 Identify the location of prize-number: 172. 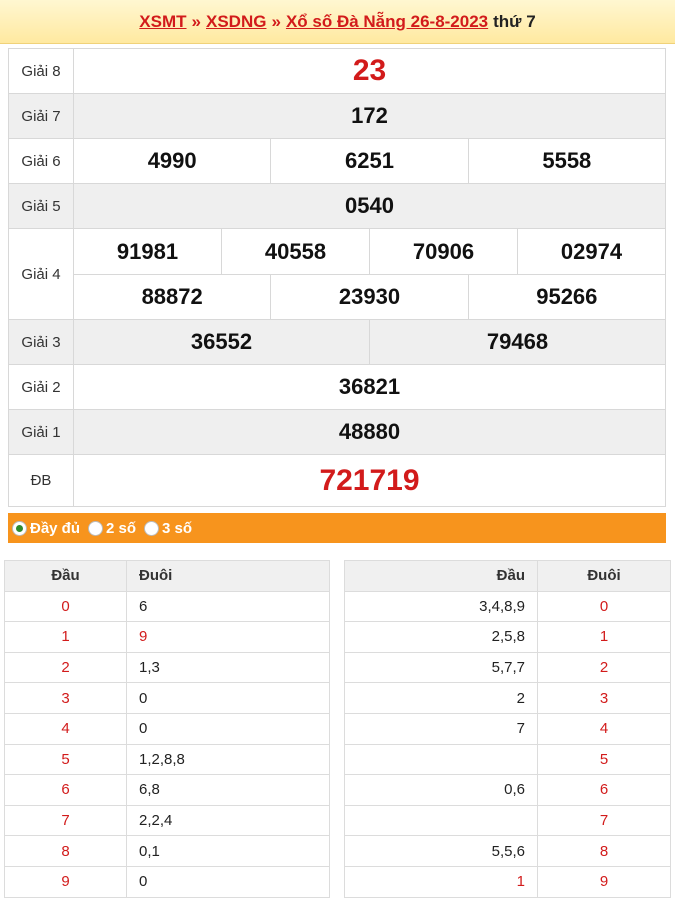
(369, 115).